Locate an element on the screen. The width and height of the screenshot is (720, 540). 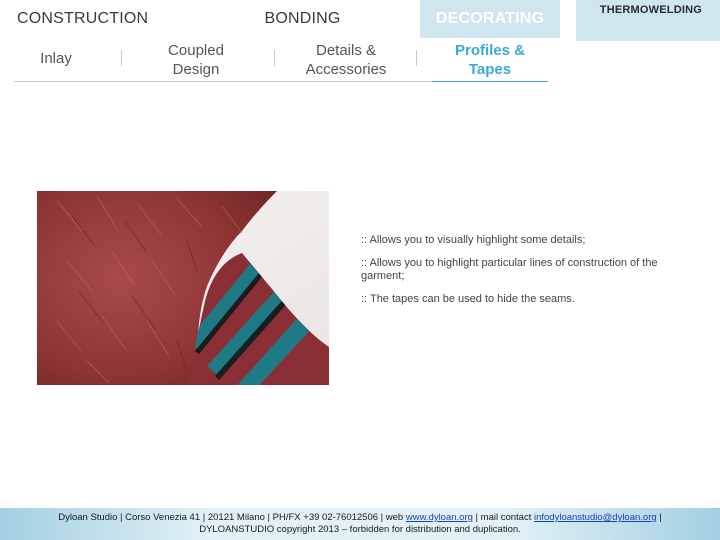
footer-mail-link: infodyloanstudio@dyloan.org is located at coordinates (595, 517).